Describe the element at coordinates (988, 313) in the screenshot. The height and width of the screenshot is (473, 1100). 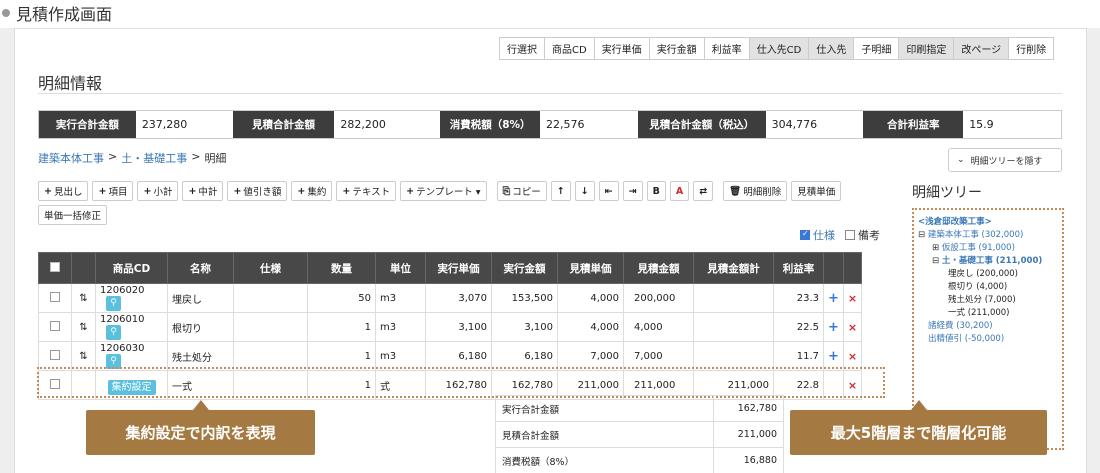
I see `tree-node: 一式 (211,000)` at that location.